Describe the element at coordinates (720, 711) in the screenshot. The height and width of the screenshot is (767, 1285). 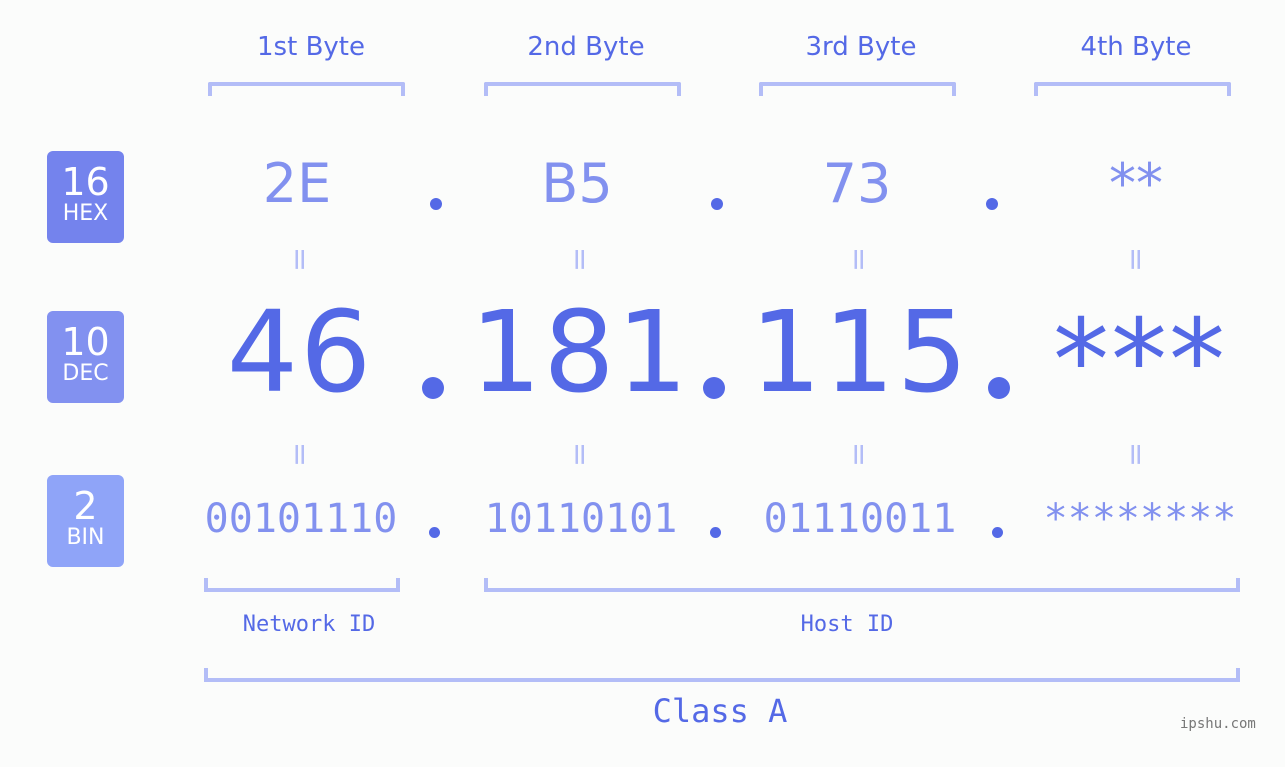
I see `class-label: Class A` at that location.